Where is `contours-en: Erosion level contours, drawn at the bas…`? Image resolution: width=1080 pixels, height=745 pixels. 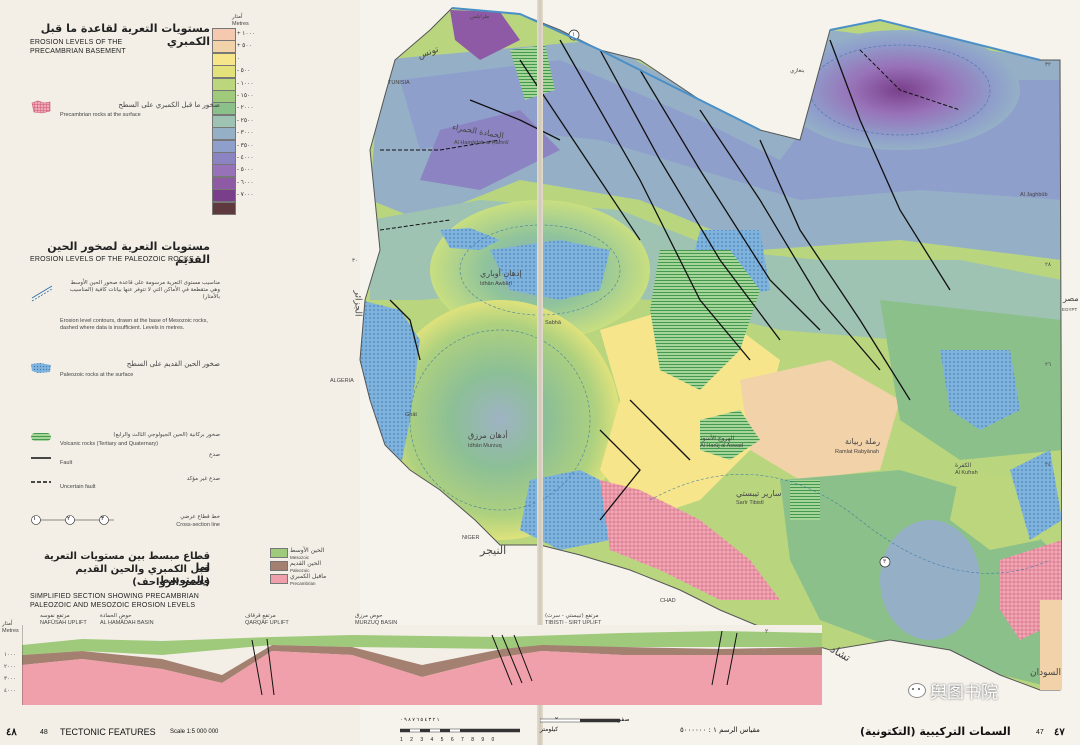
contours-en: Erosion level contours, drawn at the bas… is located at coordinates (134, 324).